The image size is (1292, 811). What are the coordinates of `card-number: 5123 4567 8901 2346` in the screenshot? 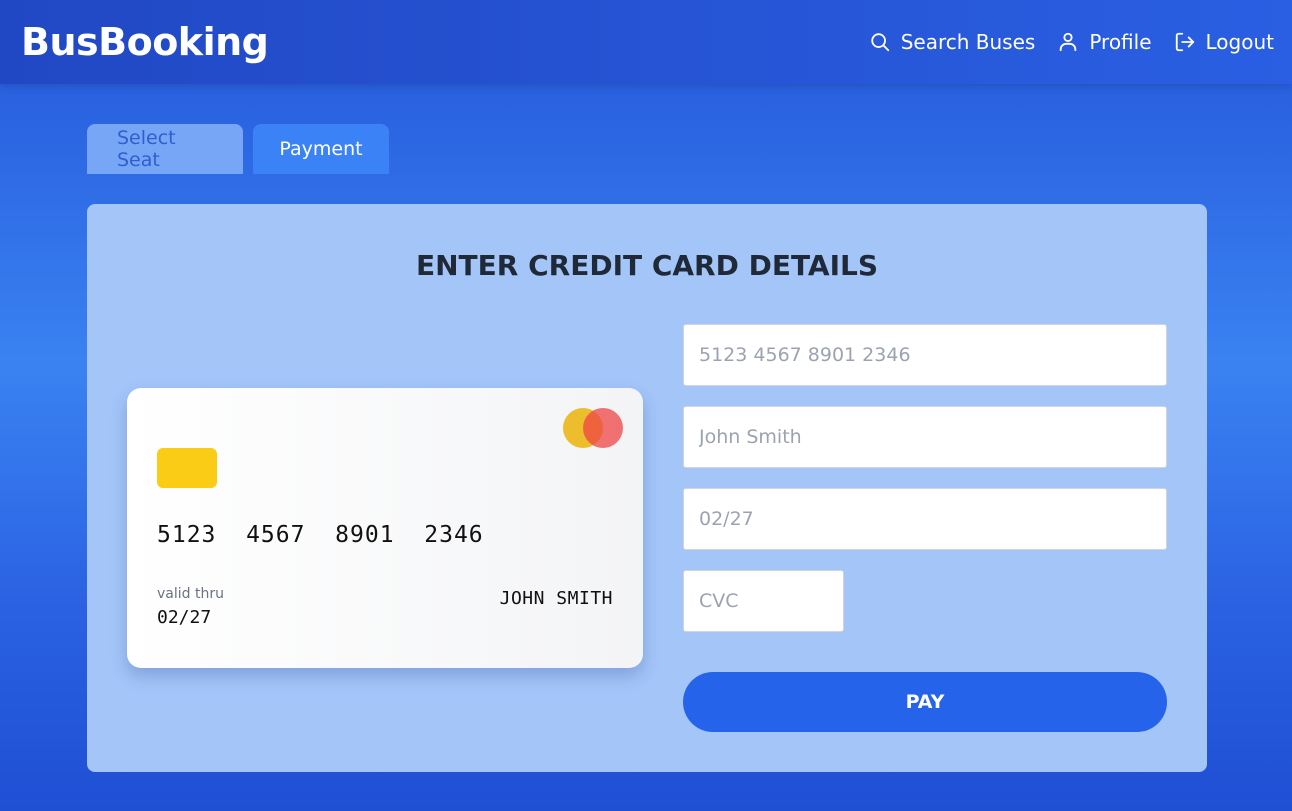 It's located at (320, 535).